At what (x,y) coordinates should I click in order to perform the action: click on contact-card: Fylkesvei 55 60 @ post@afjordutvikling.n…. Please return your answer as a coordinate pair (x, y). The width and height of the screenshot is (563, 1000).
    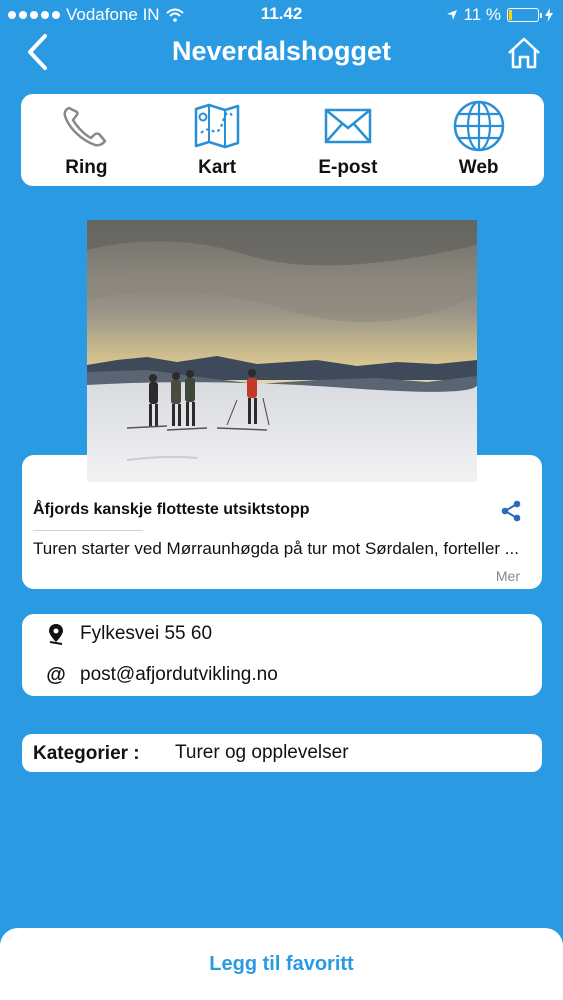
    Looking at the image, I should click on (282, 655).